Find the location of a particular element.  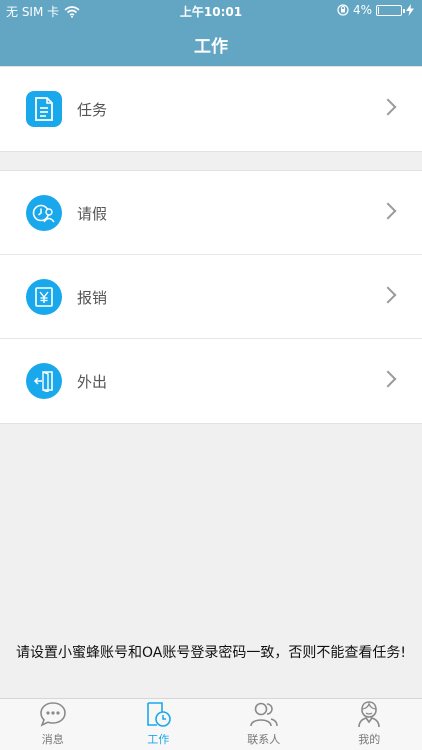

battery-percent: 4% is located at coordinates (362, 10).